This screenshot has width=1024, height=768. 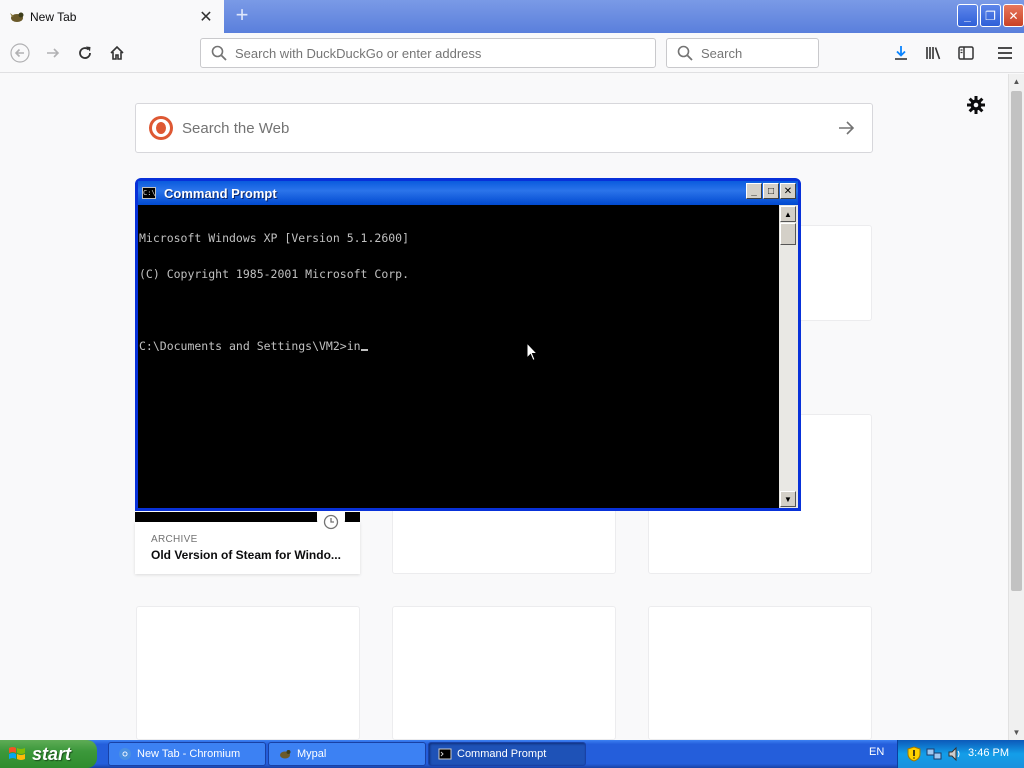 I want to click on scrollbar-thumb, so click(x=1016, y=341).